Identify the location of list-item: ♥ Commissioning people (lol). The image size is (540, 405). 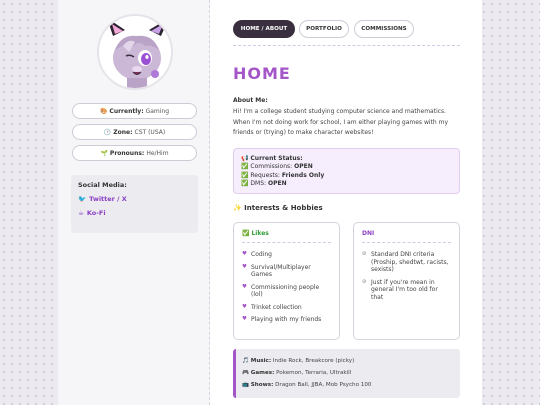
(286, 291).